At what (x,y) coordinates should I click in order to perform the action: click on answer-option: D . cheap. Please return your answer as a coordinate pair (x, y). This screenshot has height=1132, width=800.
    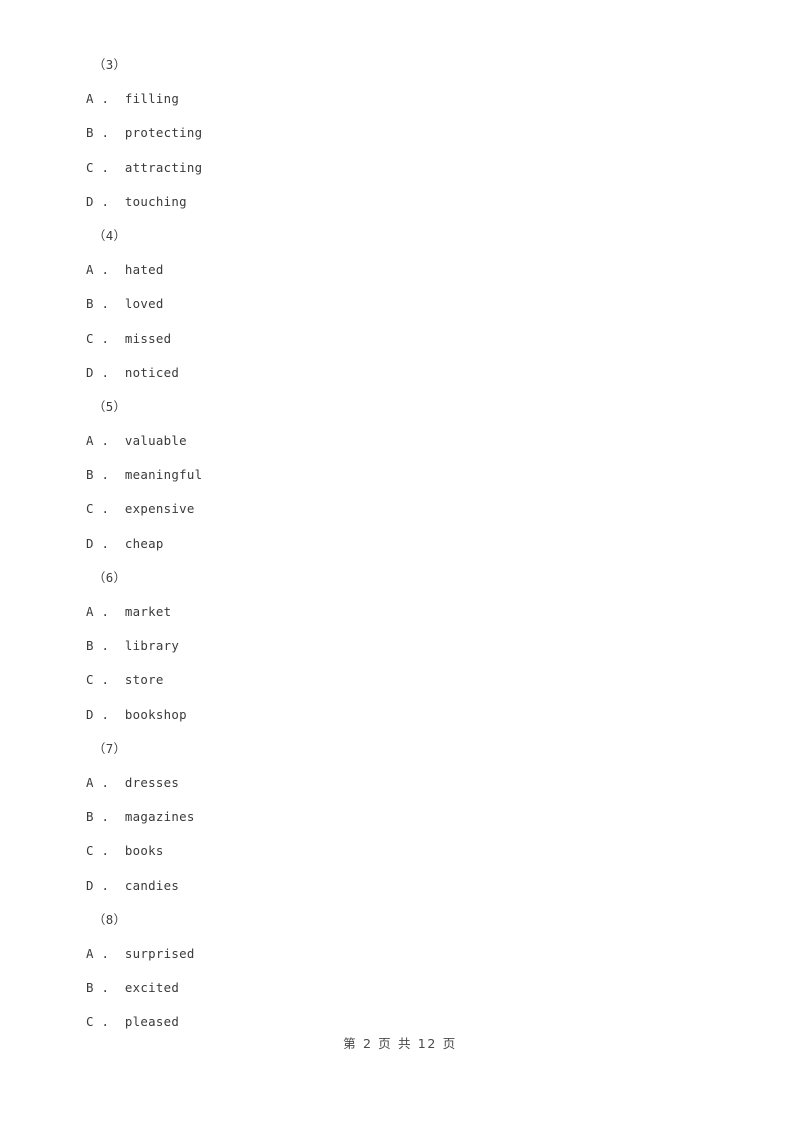
    Looking at the image, I should click on (406, 544).